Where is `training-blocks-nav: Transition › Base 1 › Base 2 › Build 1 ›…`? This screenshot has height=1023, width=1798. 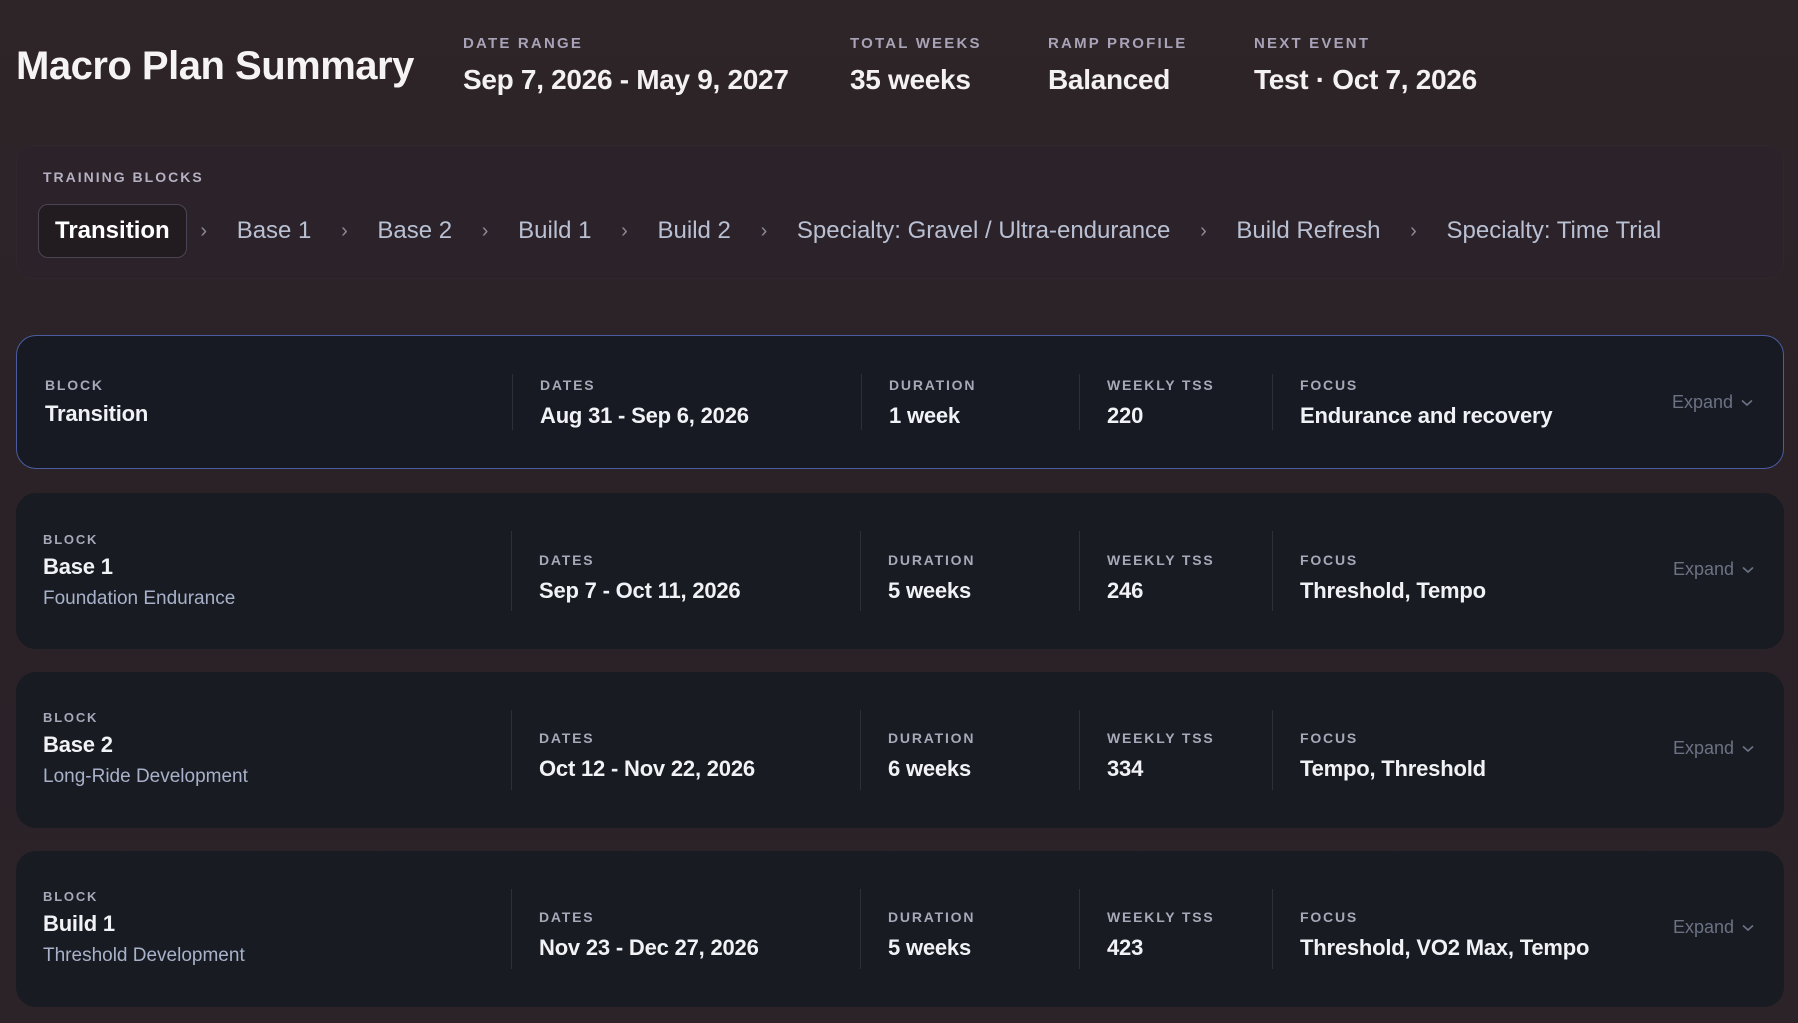
training-blocks-nav: Transition › Base 1 › Base 2 › Build 1 ›… is located at coordinates (857, 231).